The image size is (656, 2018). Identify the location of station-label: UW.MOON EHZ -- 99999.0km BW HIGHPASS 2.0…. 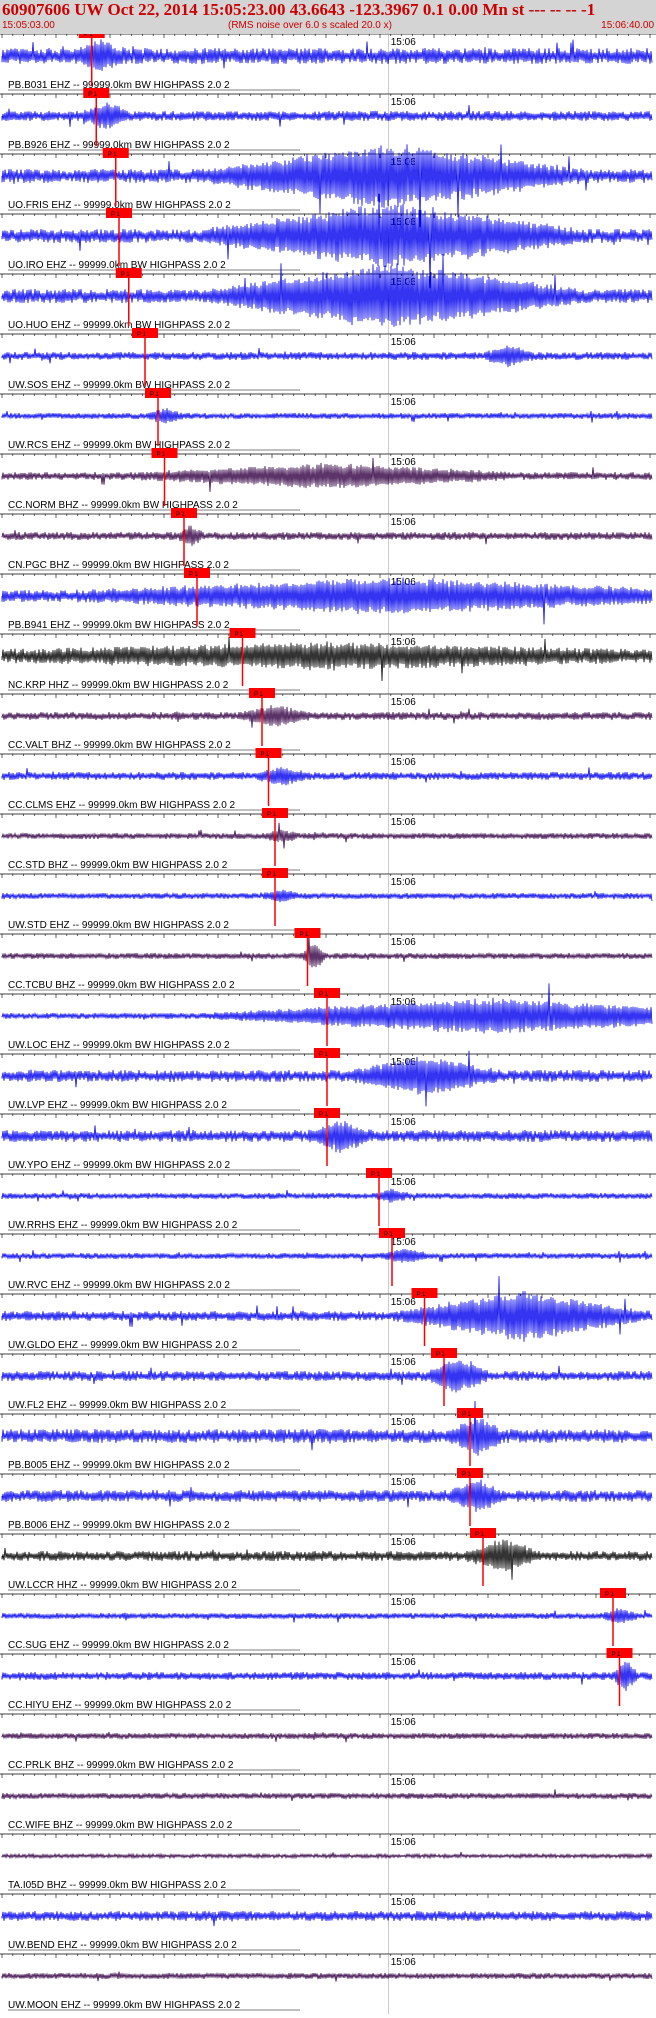
(124, 2005).